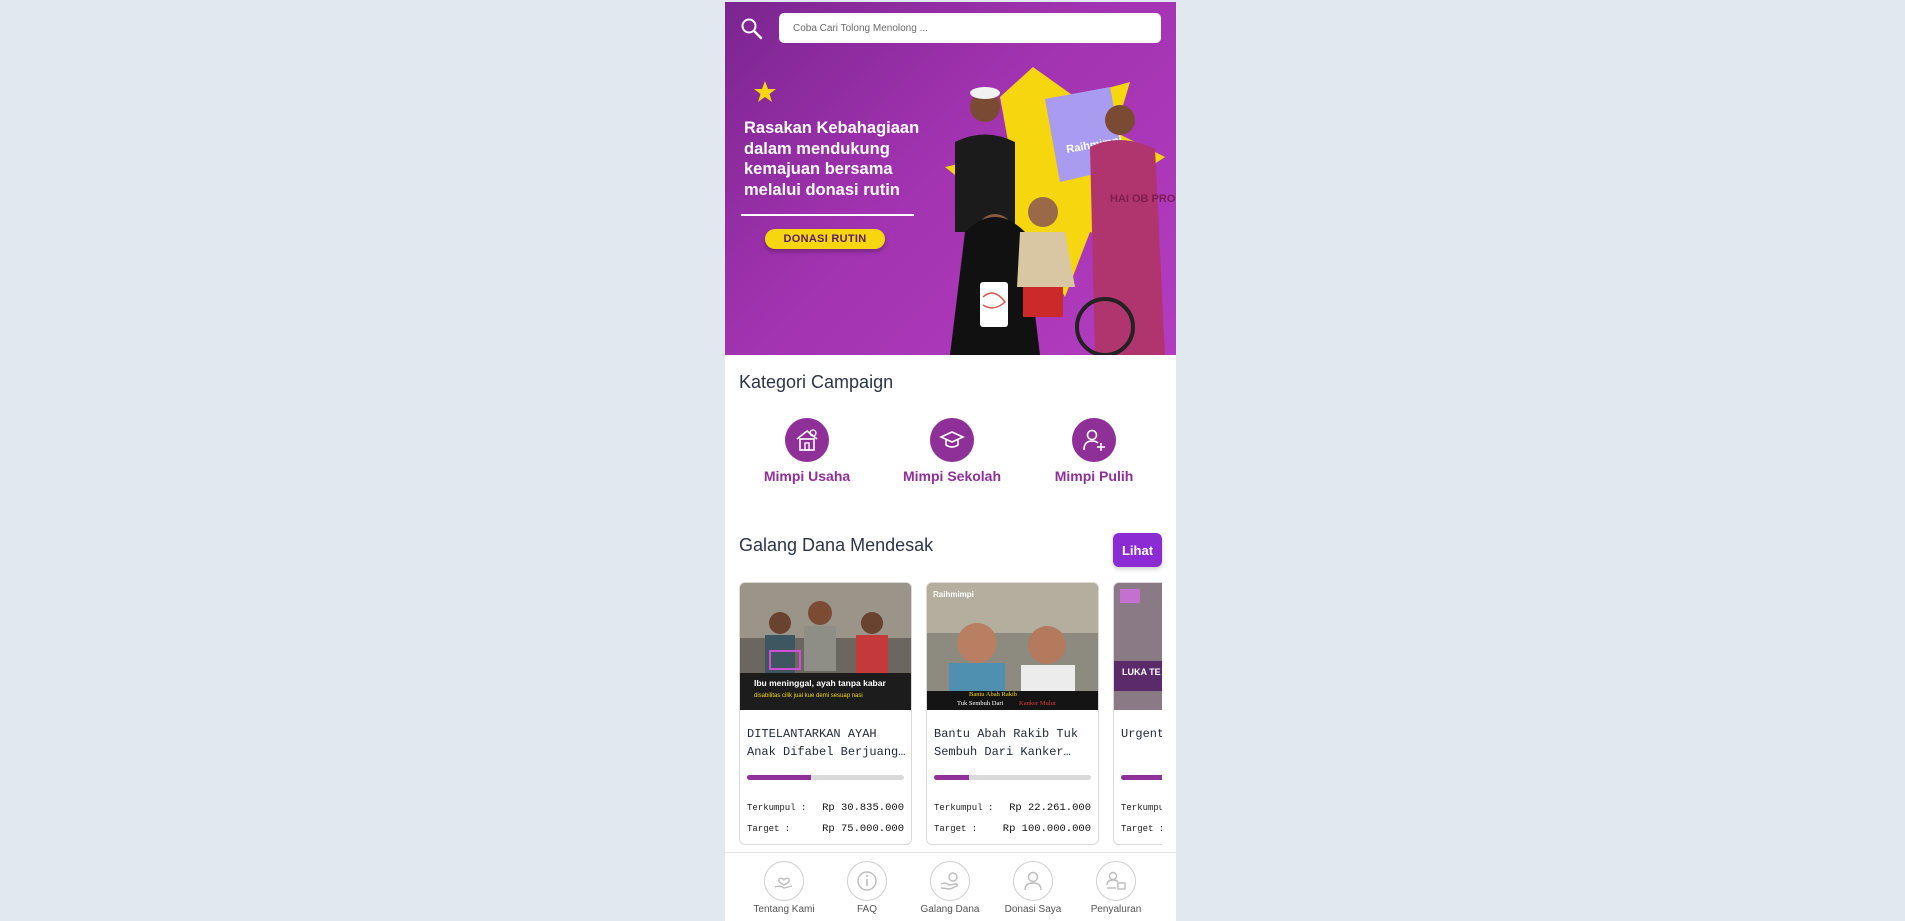  What do you see at coordinates (863, 829) in the screenshot?
I see `target-value: Rp 75.000.000` at bounding box center [863, 829].